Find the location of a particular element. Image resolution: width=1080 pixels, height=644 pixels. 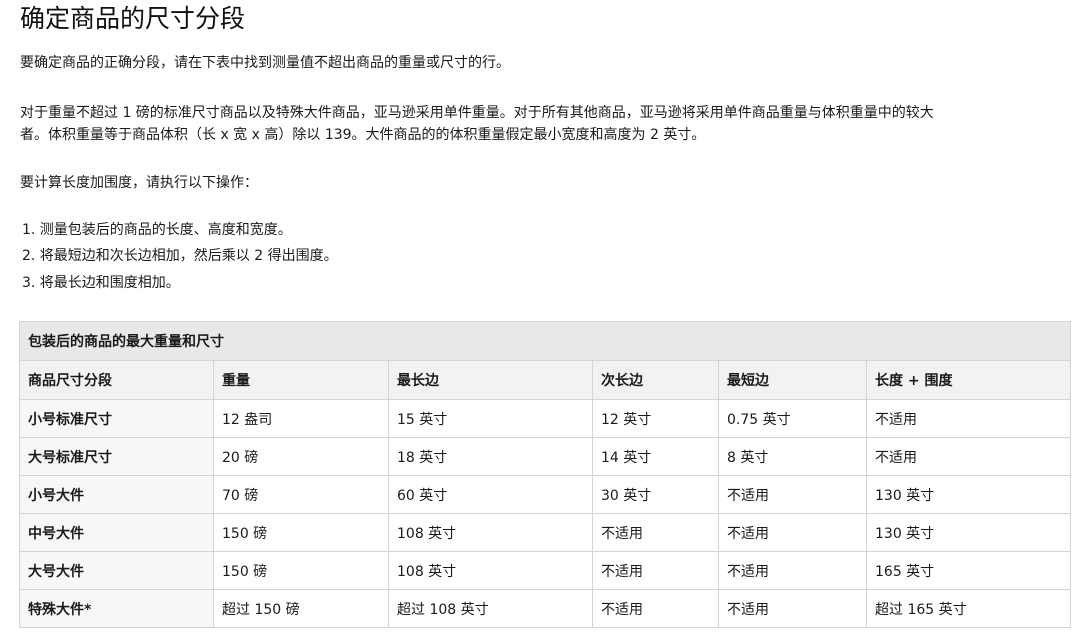

table-cell: 0.75 英寸 is located at coordinates (792, 418).